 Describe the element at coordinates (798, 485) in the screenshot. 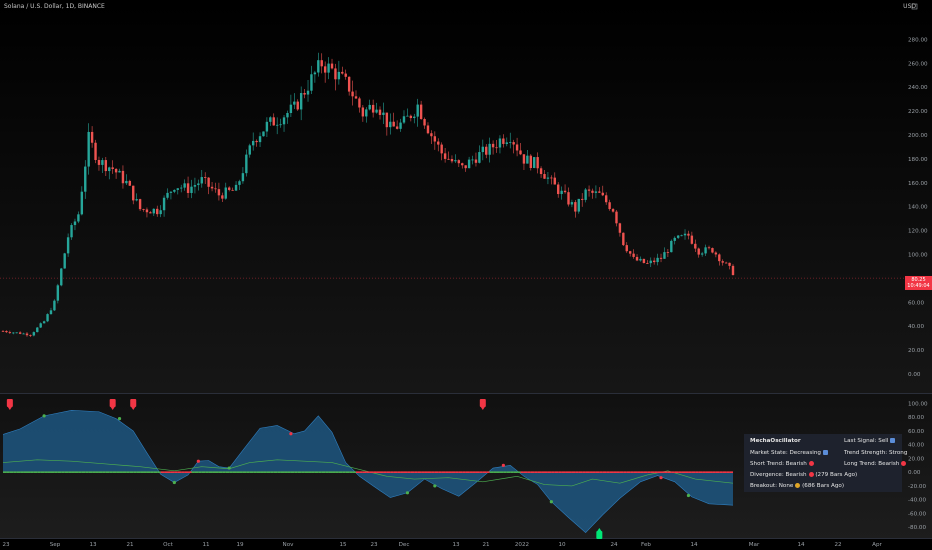

I see `neutral-face-icon` at that location.